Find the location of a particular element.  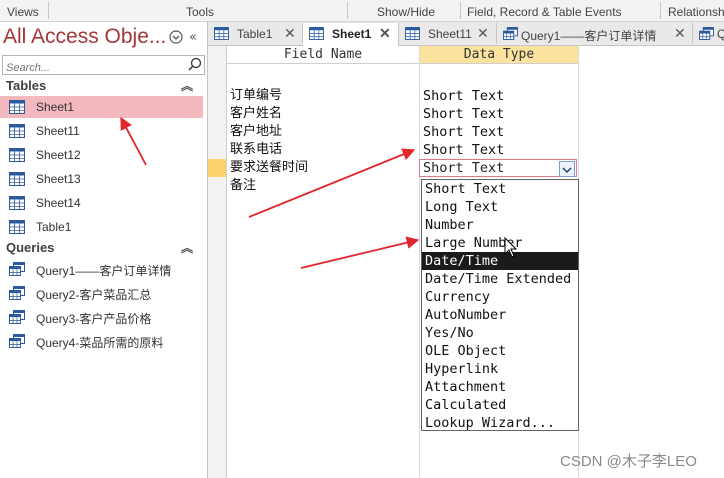

ribbon-group-views: Views is located at coordinates (23, 12).